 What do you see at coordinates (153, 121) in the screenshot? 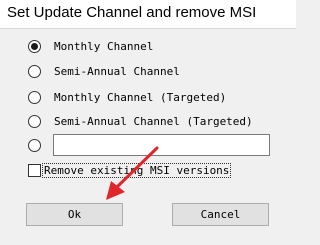
I see `option-label: Semi-Annual Channel (Targeted)` at bounding box center [153, 121].